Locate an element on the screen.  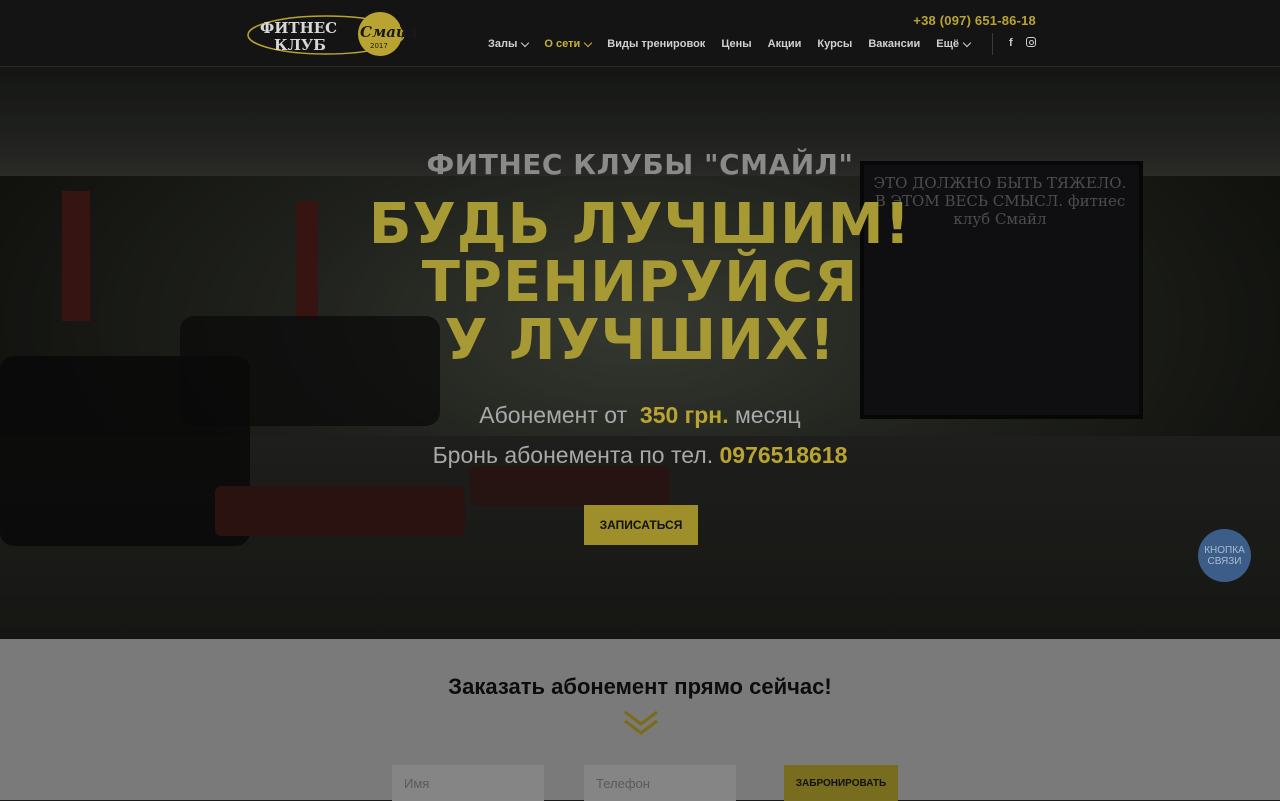
phone-value: 0976518618 is located at coordinates (783, 455).